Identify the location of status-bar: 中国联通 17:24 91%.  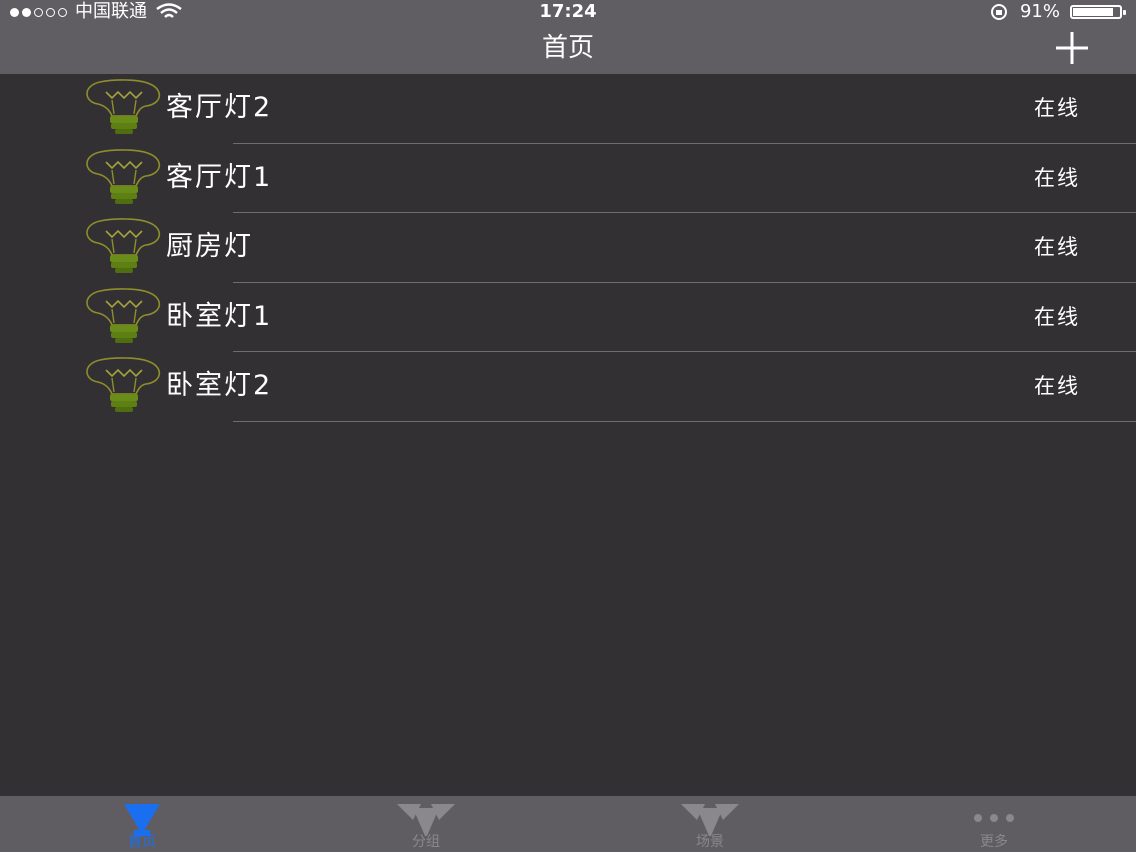
(568, 12).